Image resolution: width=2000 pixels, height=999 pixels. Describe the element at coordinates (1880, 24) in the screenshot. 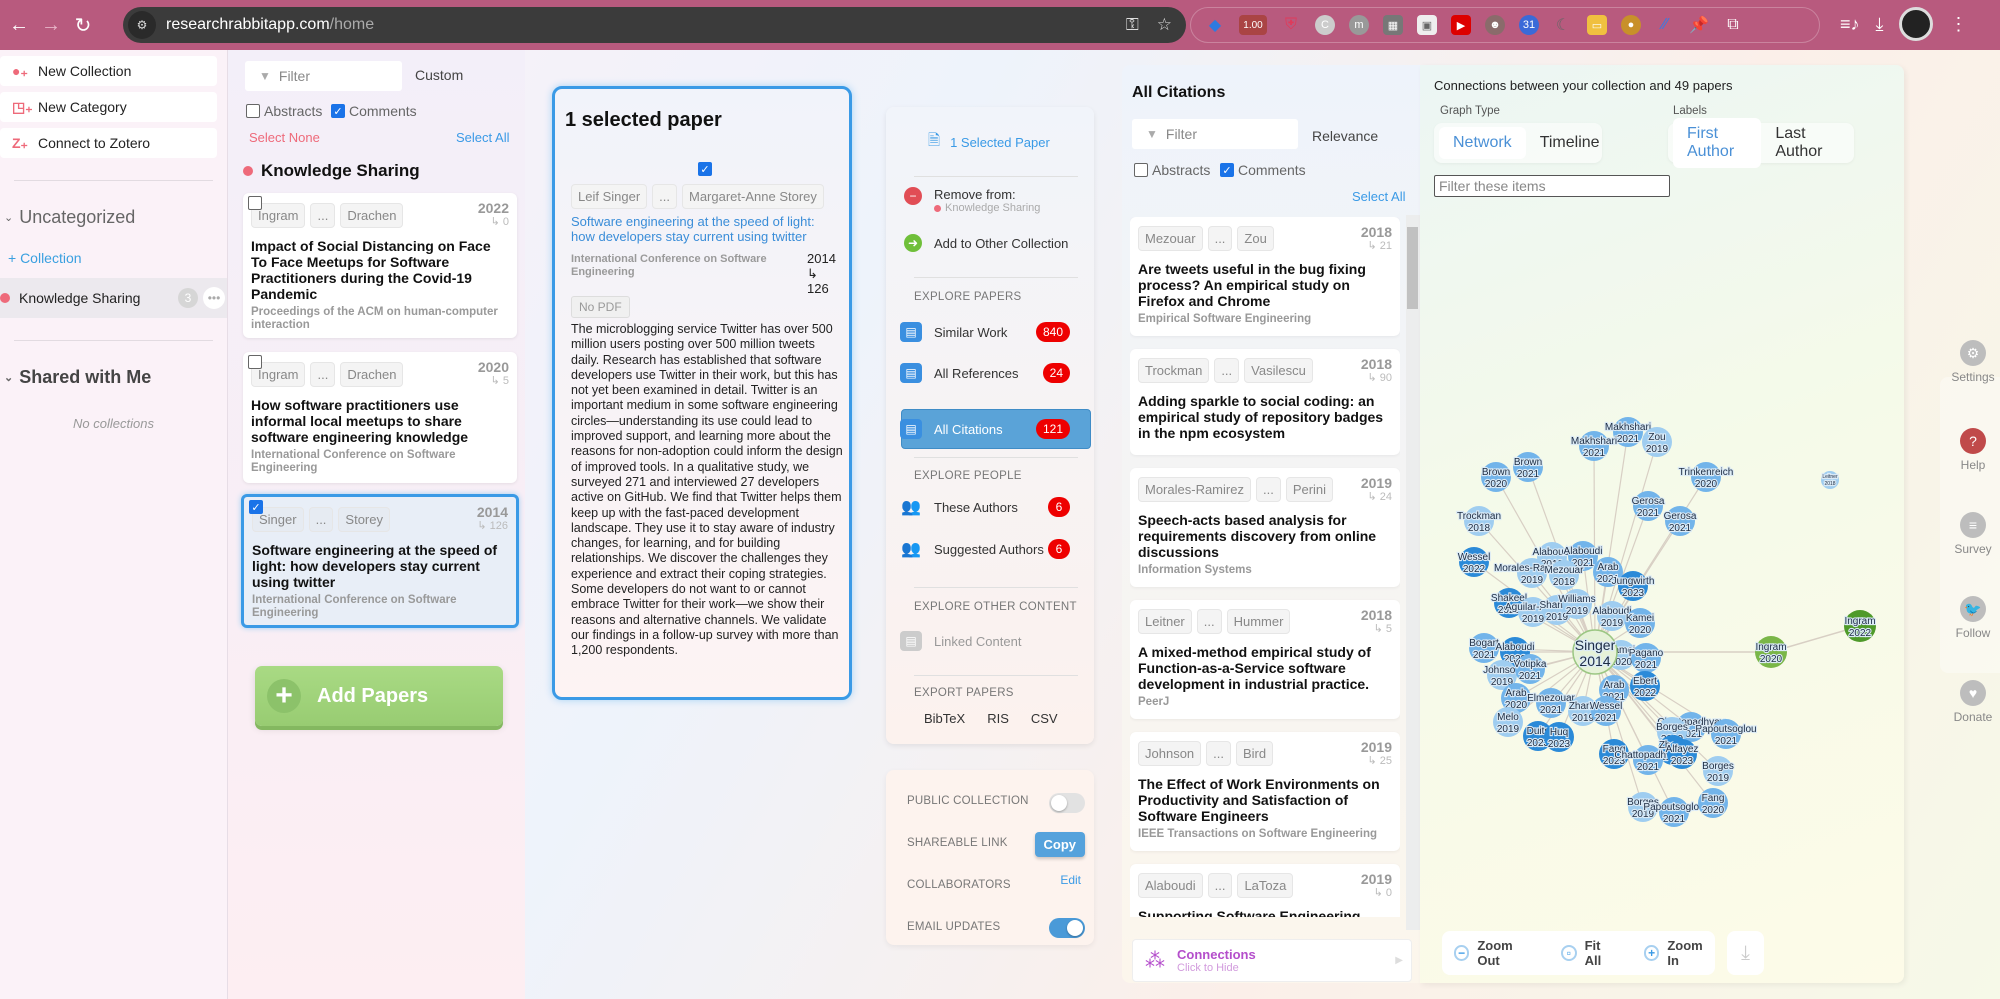

I see `download-icon: ⤓` at that location.